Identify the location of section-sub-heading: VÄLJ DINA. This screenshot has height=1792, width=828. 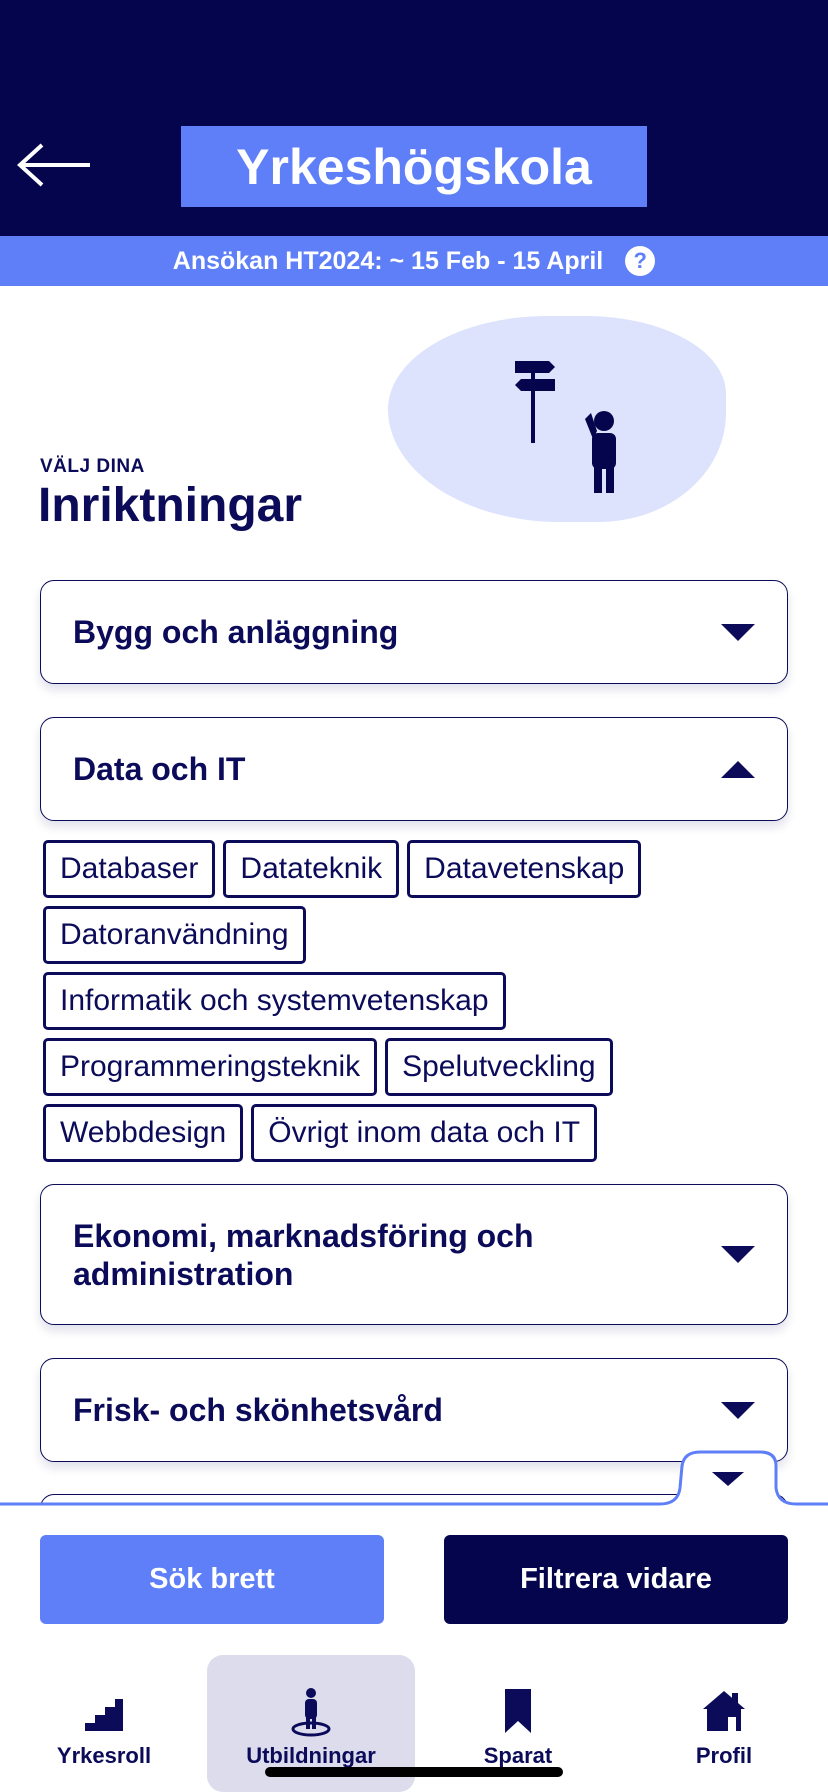
(92, 466).